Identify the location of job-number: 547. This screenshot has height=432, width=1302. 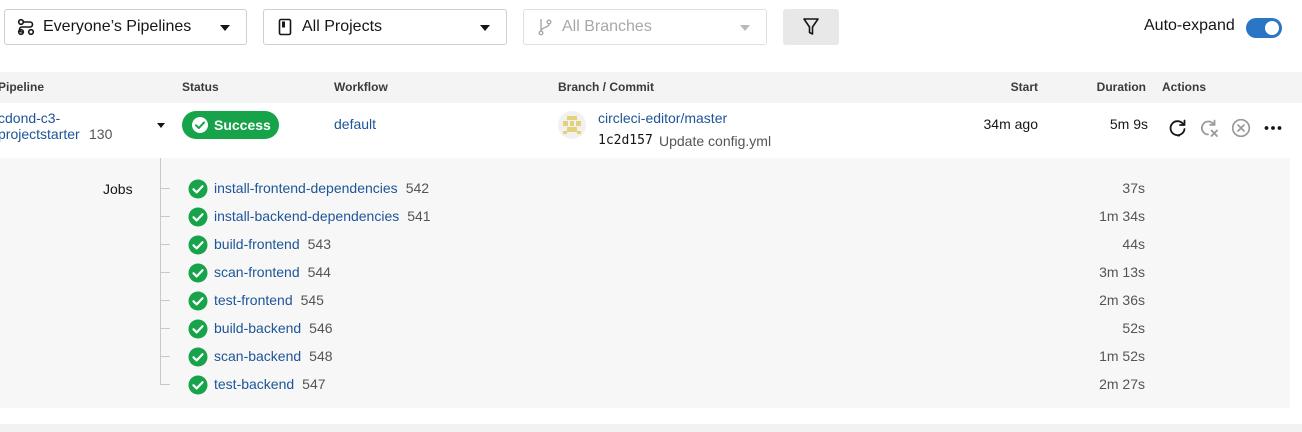
(314, 384).